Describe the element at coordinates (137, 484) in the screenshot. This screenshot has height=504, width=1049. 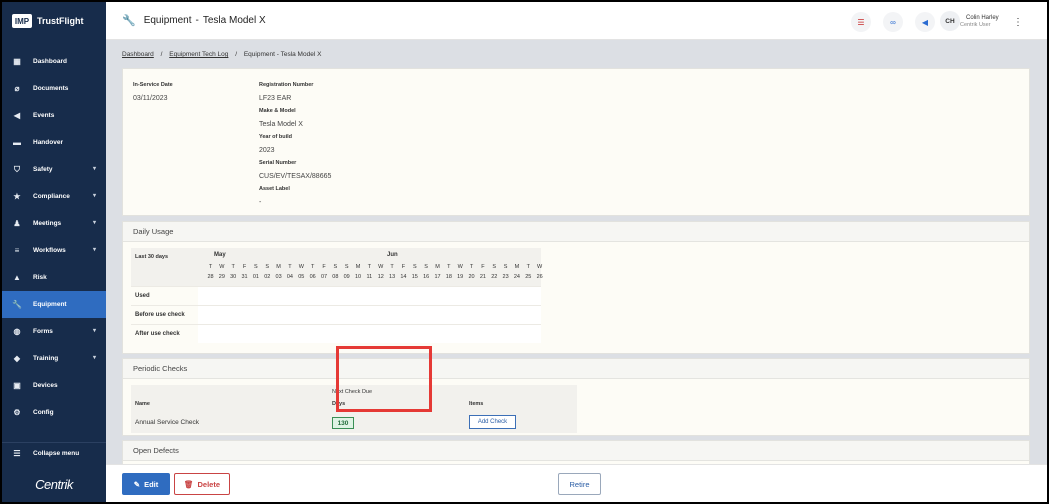
I see `edit-icon: ✎` at that location.